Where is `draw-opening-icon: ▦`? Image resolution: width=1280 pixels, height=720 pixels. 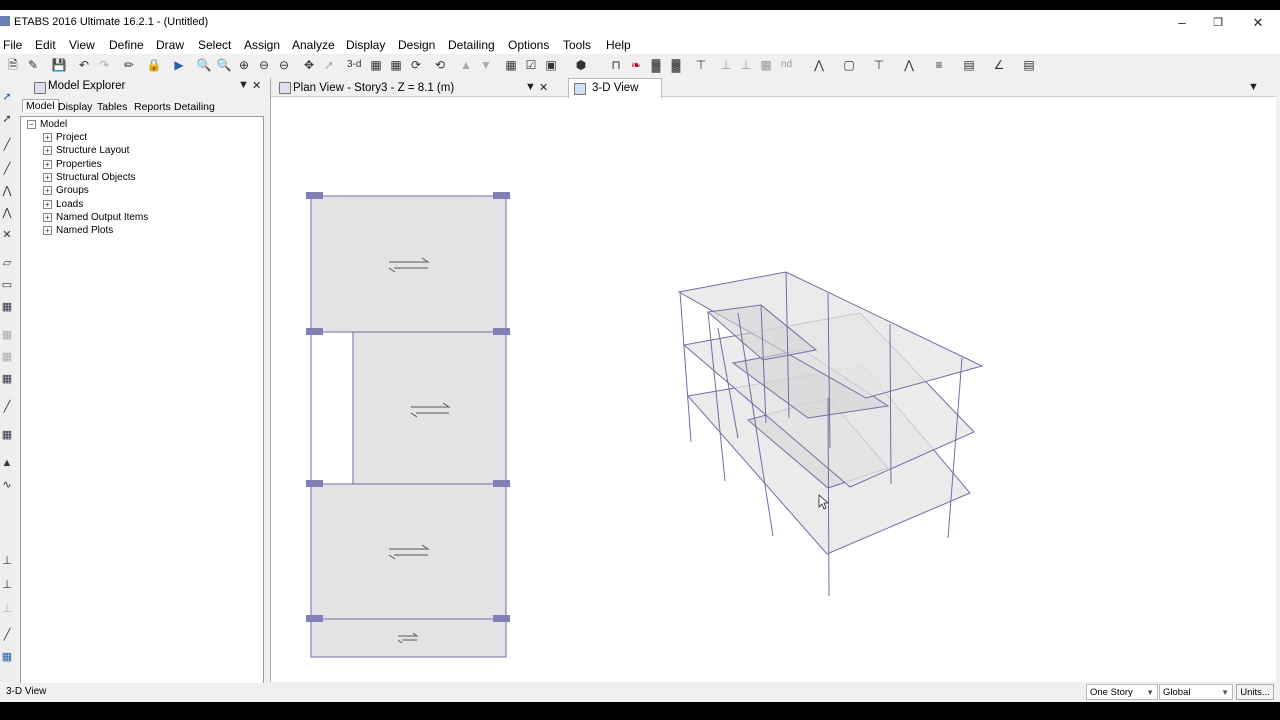
draw-opening-icon: ▦ is located at coordinates (7, 335).